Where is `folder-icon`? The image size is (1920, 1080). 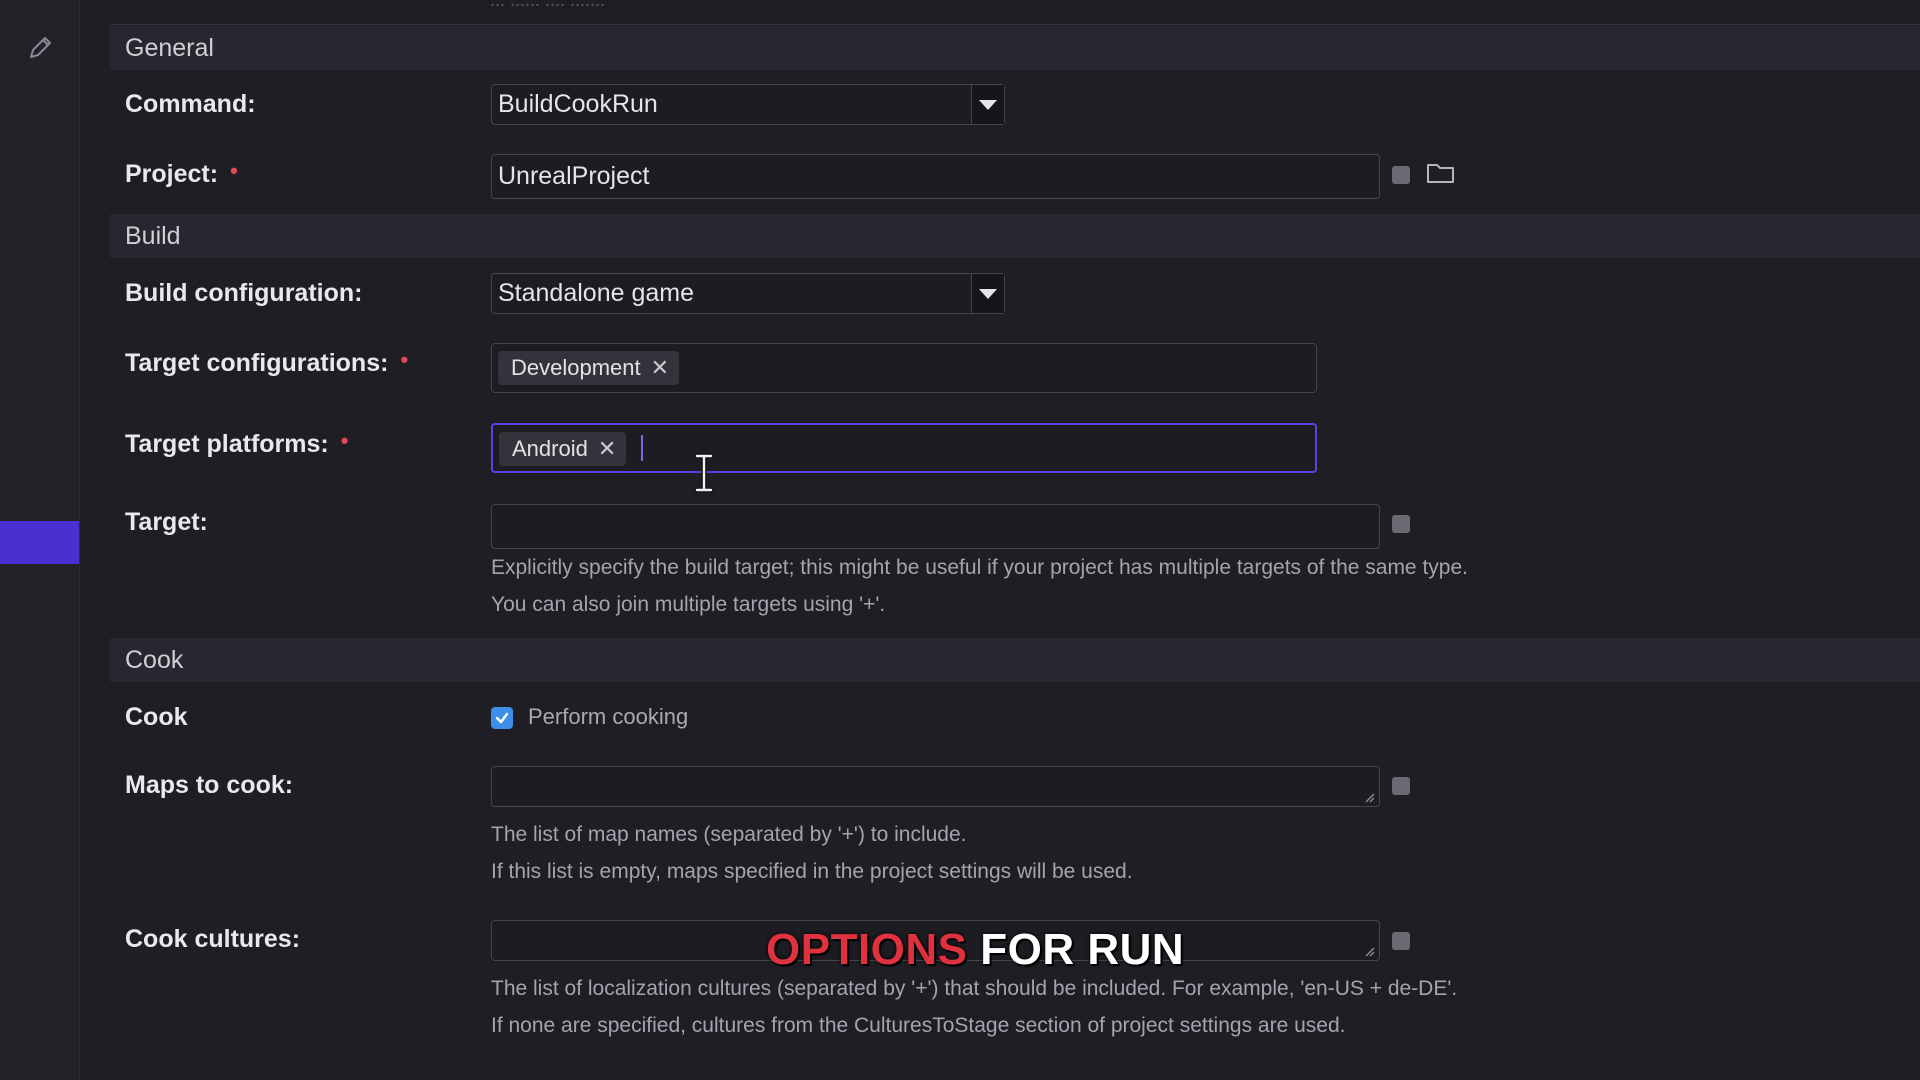 folder-icon is located at coordinates (1441, 175).